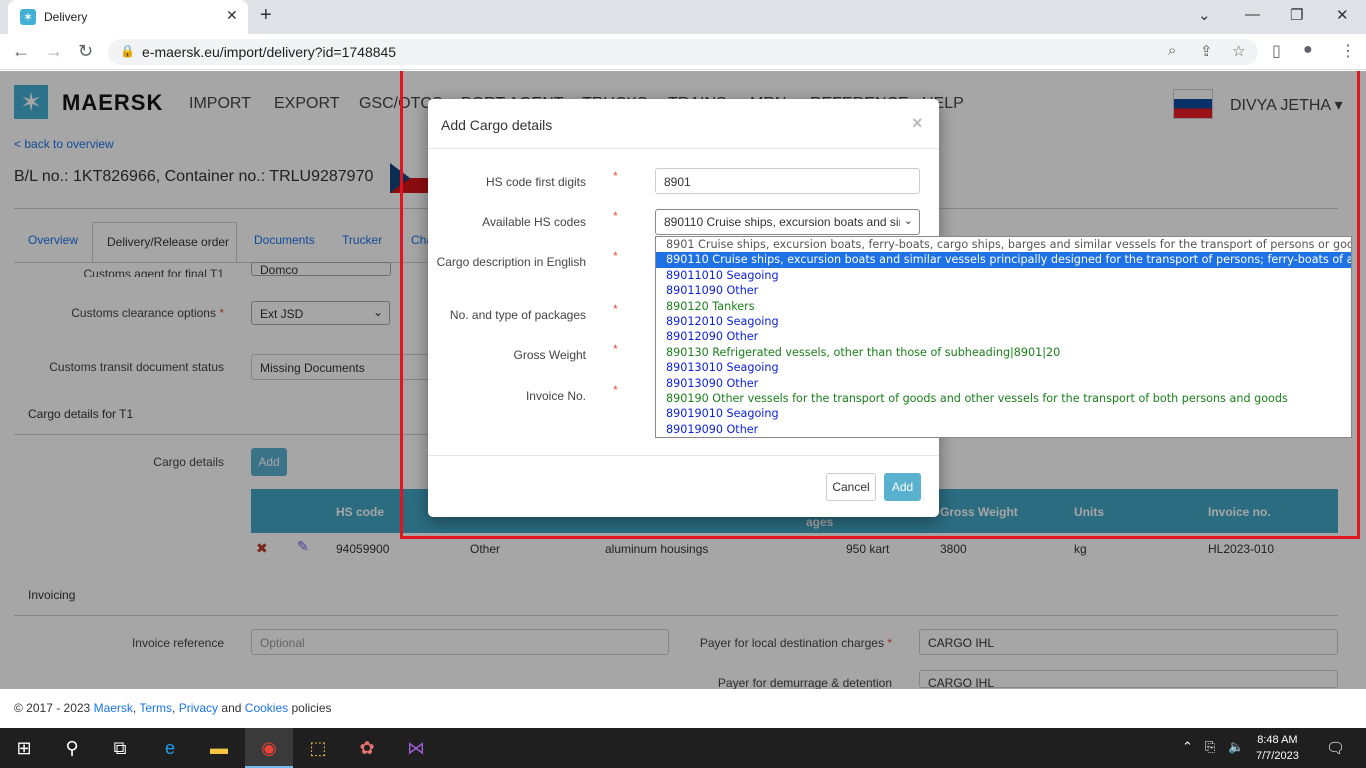 Image resolution: width=1366 pixels, height=768 pixels. I want to click on chevron-down-icon: ⌄, so click(1204, 15).